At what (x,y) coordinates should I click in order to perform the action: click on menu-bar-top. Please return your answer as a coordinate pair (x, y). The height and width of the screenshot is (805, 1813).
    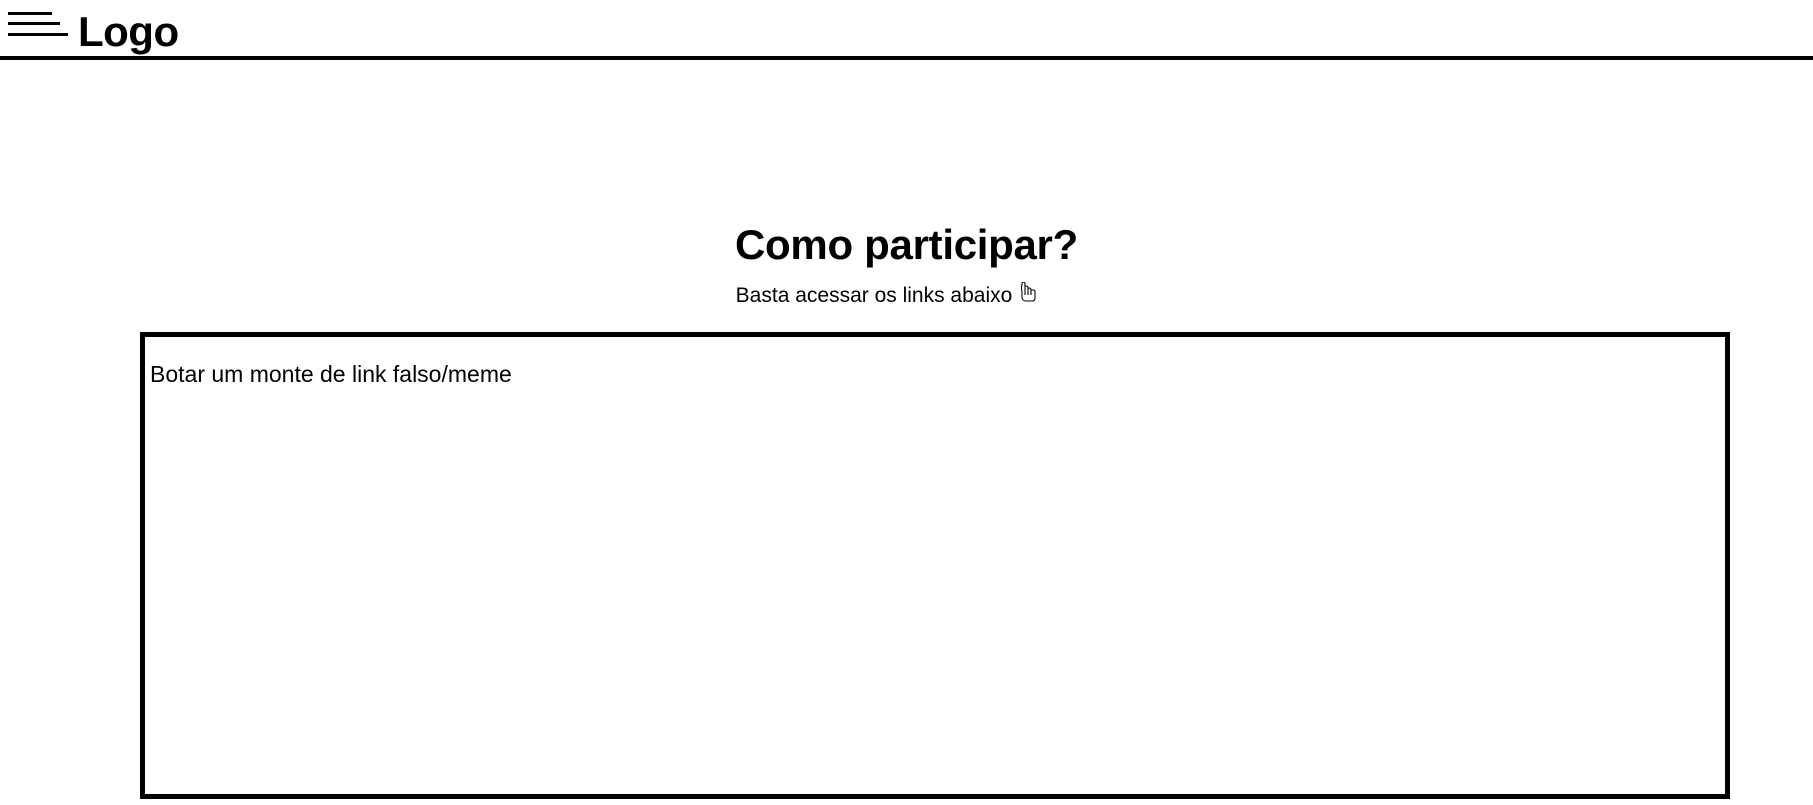
    Looking at the image, I should click on (30, 13).